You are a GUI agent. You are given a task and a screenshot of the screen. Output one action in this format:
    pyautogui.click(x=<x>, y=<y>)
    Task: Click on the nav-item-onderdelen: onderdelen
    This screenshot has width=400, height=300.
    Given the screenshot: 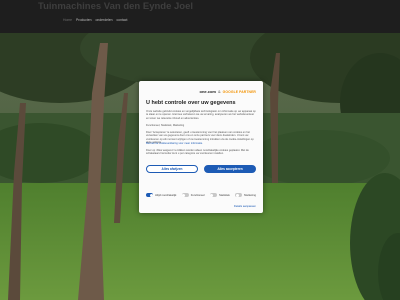 What is the action you would take?
    pyautogui.click(x=104, y=23)
    